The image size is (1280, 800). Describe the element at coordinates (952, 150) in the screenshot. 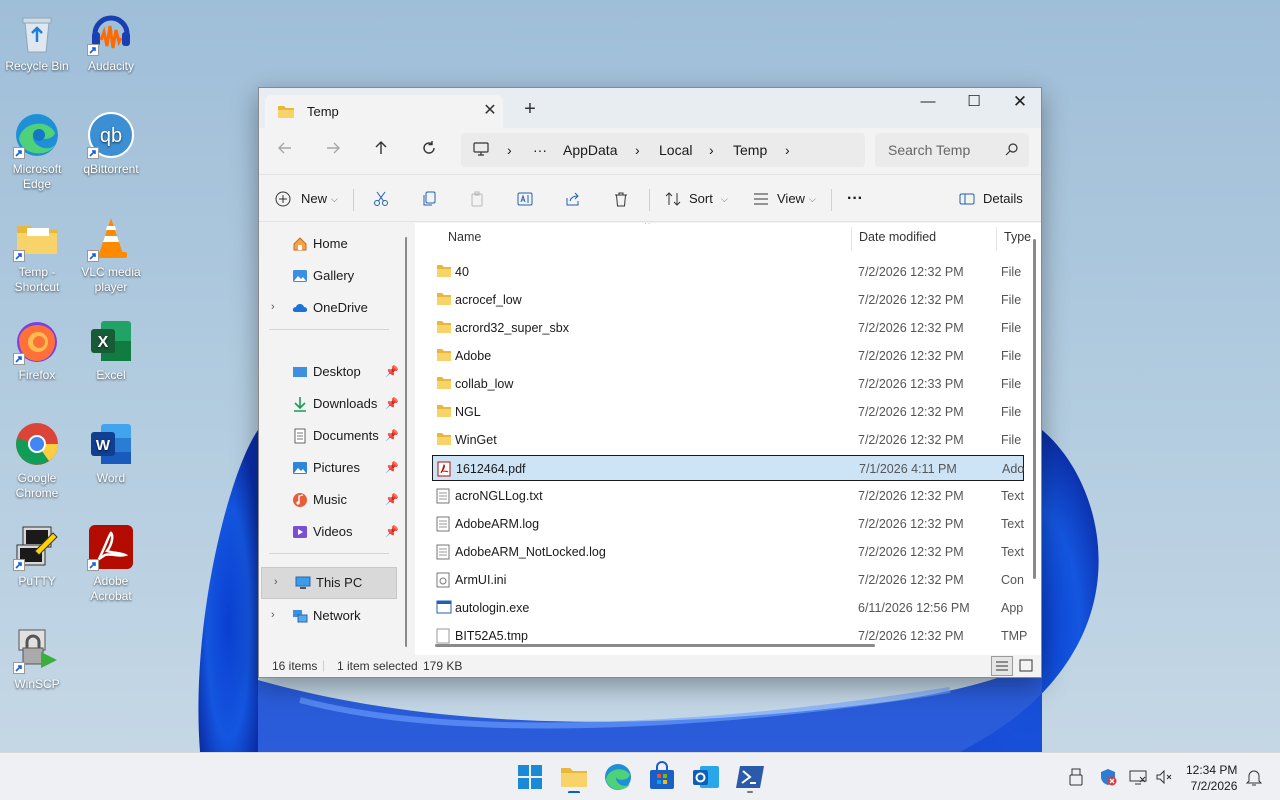

I see `search-input: Search Temp` at that location.